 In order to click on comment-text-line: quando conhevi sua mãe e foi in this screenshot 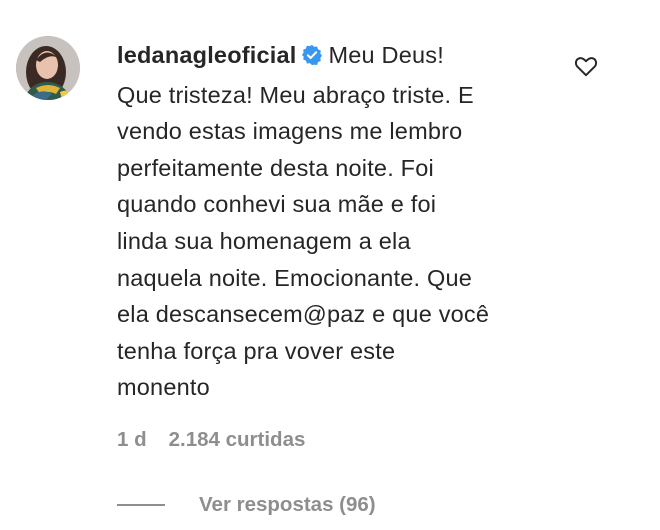, I will do `click(277, 204)`.